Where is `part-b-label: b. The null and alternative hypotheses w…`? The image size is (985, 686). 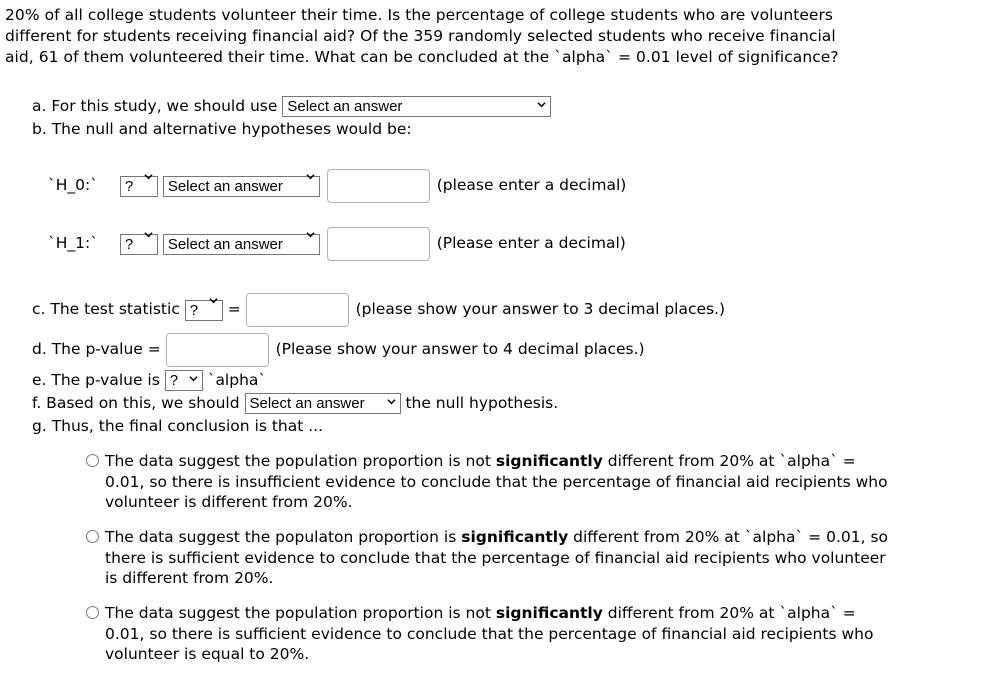
part-b-label: b. The null and alternative hypotheses w… is located at coordinates (222, 129).